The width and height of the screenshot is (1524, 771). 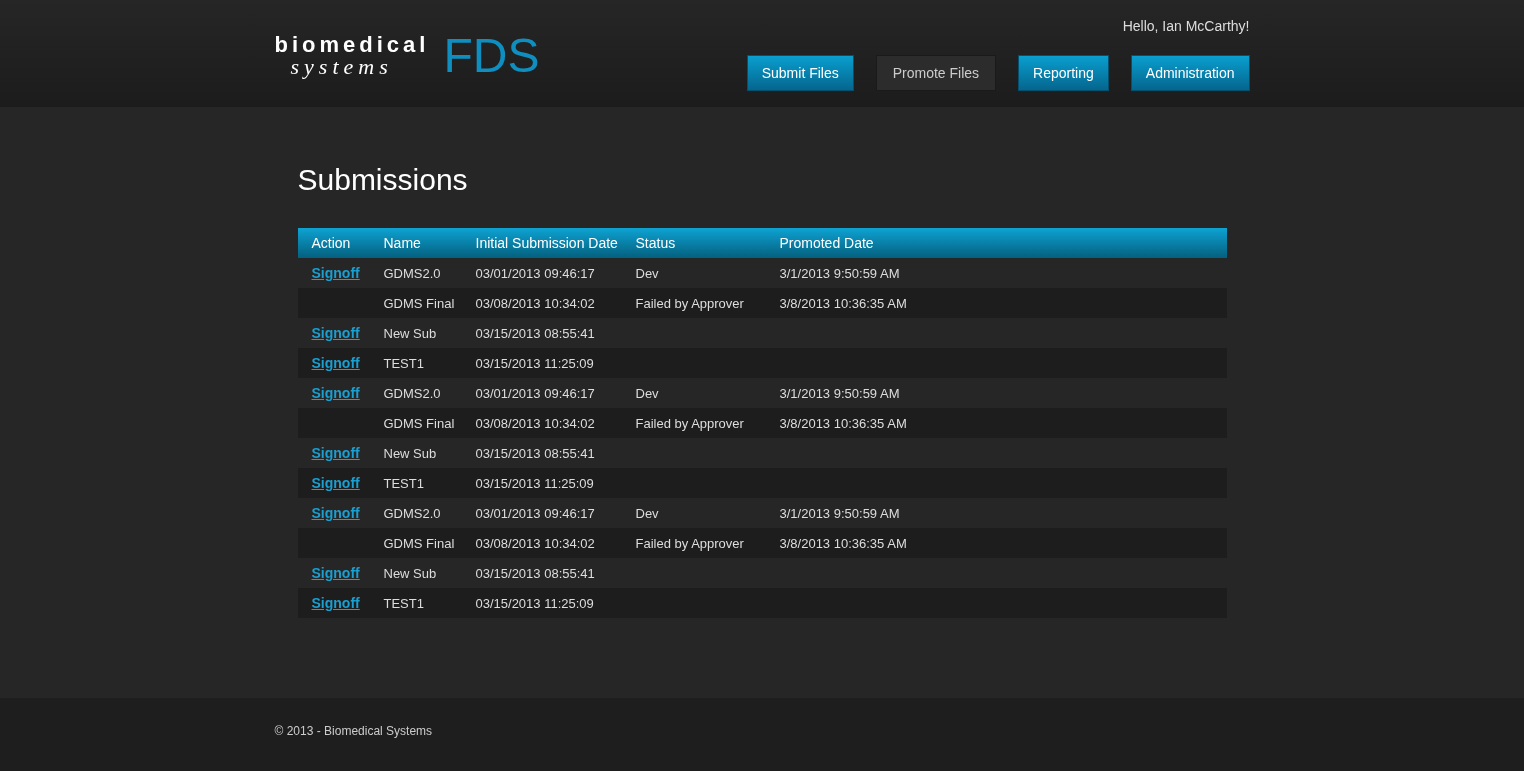 I want to click on column-header: Promoted Date, so click(x=826, y=243).